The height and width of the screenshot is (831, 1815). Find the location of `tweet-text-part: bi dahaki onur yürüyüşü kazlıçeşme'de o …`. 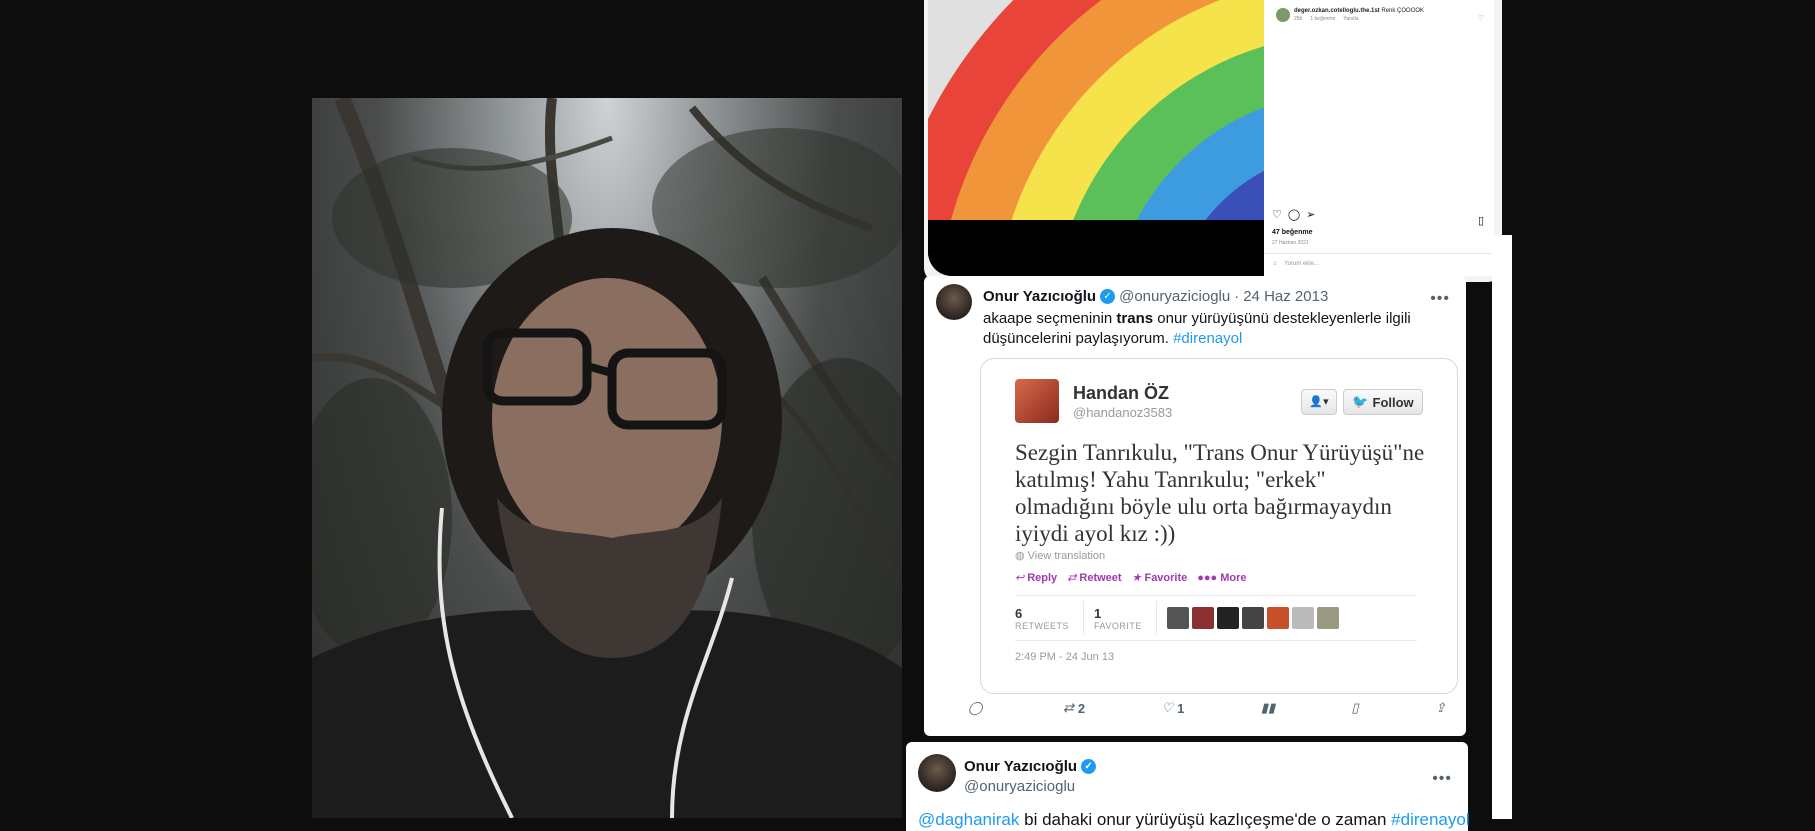

tweet-text-part: bi dahaki onur yürüyüşü kazlıçeşme'de o … is located at coordinates (1205, 819).